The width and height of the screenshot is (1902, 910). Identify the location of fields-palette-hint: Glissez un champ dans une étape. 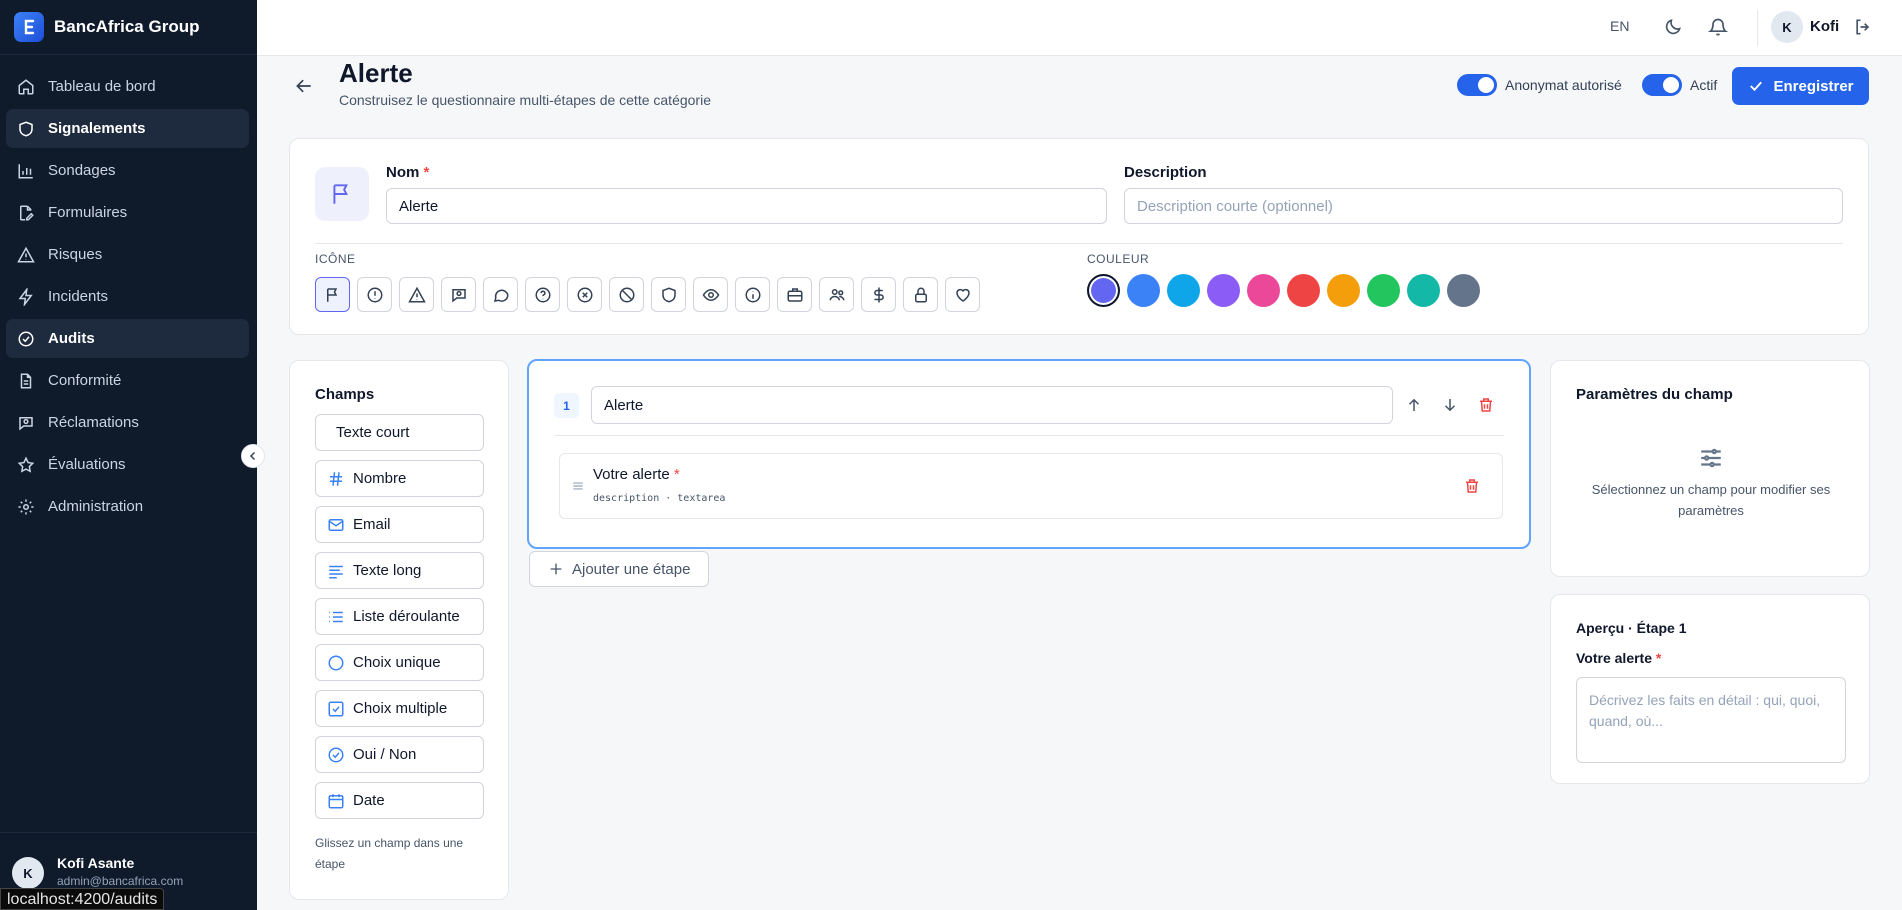
(389, 853).